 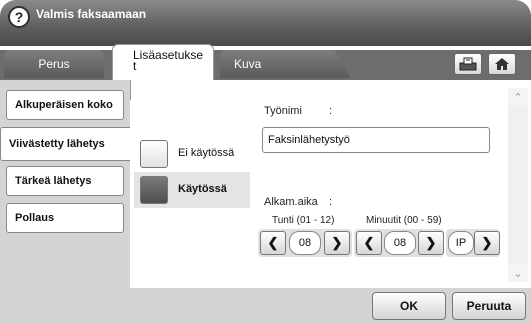 I want to click on tab-label-line-2: t, so click(x=135, y=66).